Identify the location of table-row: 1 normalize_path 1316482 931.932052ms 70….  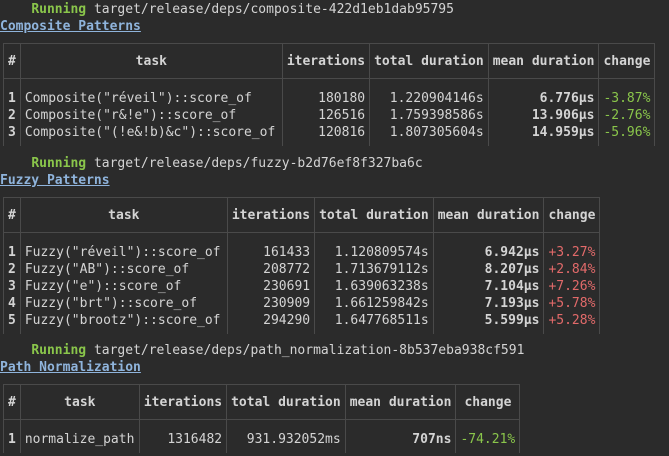
(262, 436).